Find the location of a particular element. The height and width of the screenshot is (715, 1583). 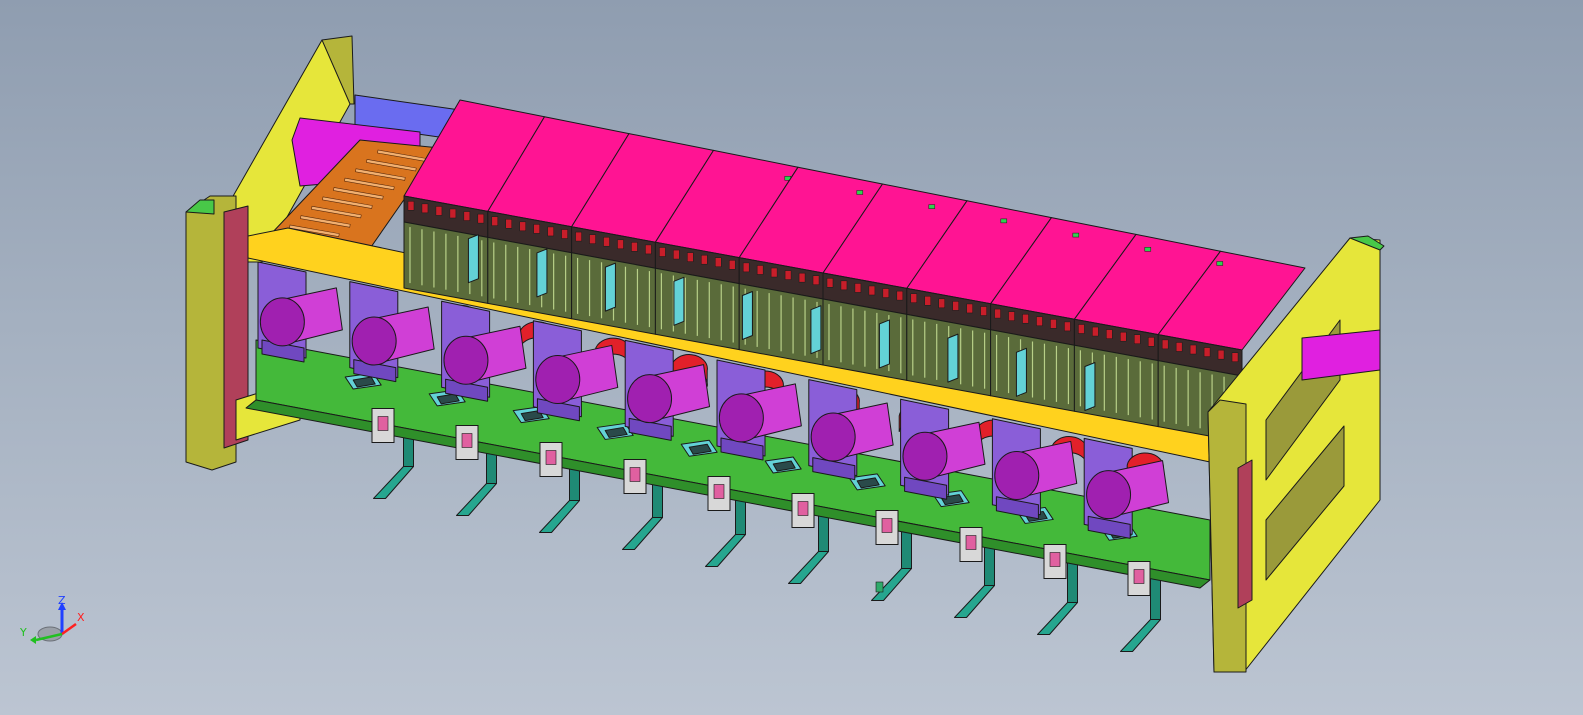

view-orientation-triad: Z X Y is located at coordinates (54, 624).